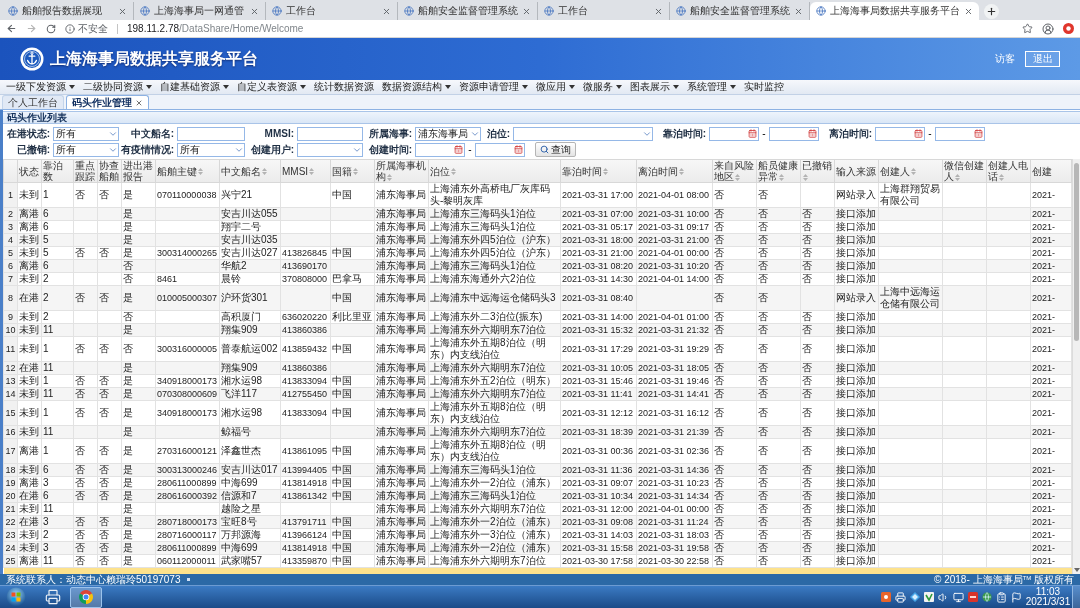 Image resolution: width=1080 pixels, height=608 pixels. What do you see at coordinates (958, 597) in the screenshot?
I see `monitor-icon` at bounding box center [958, 597].